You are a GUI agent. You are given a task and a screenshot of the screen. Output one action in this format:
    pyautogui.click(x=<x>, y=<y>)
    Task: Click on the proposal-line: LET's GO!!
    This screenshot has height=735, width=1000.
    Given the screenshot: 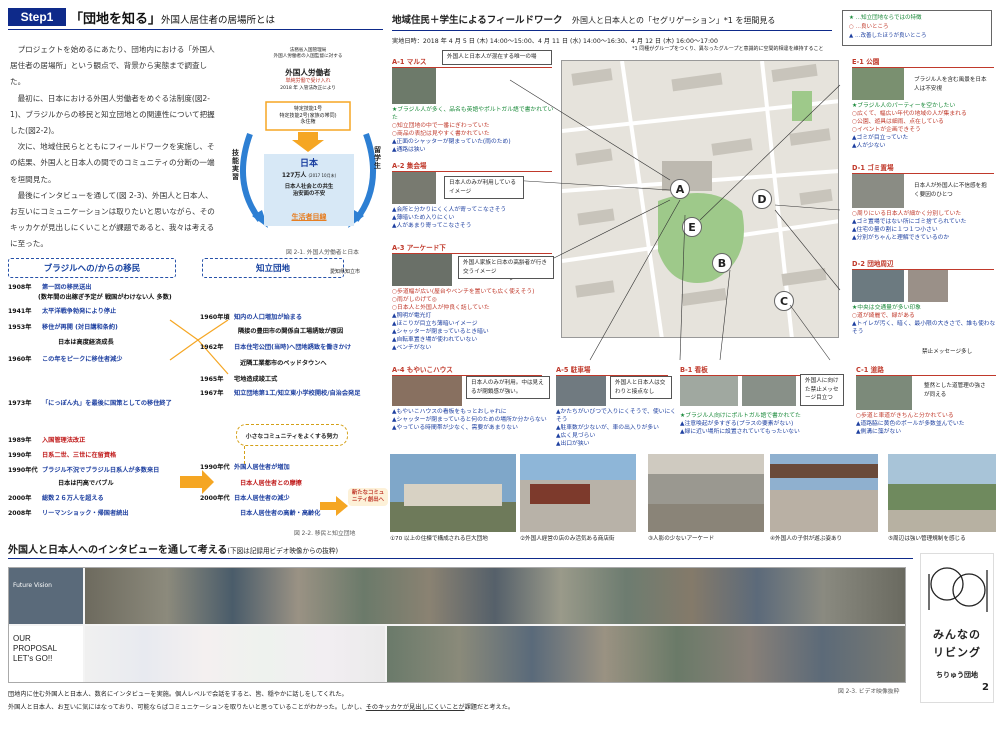 What is the action you would take?
    pyautogui.click(x=33, y=658)
    